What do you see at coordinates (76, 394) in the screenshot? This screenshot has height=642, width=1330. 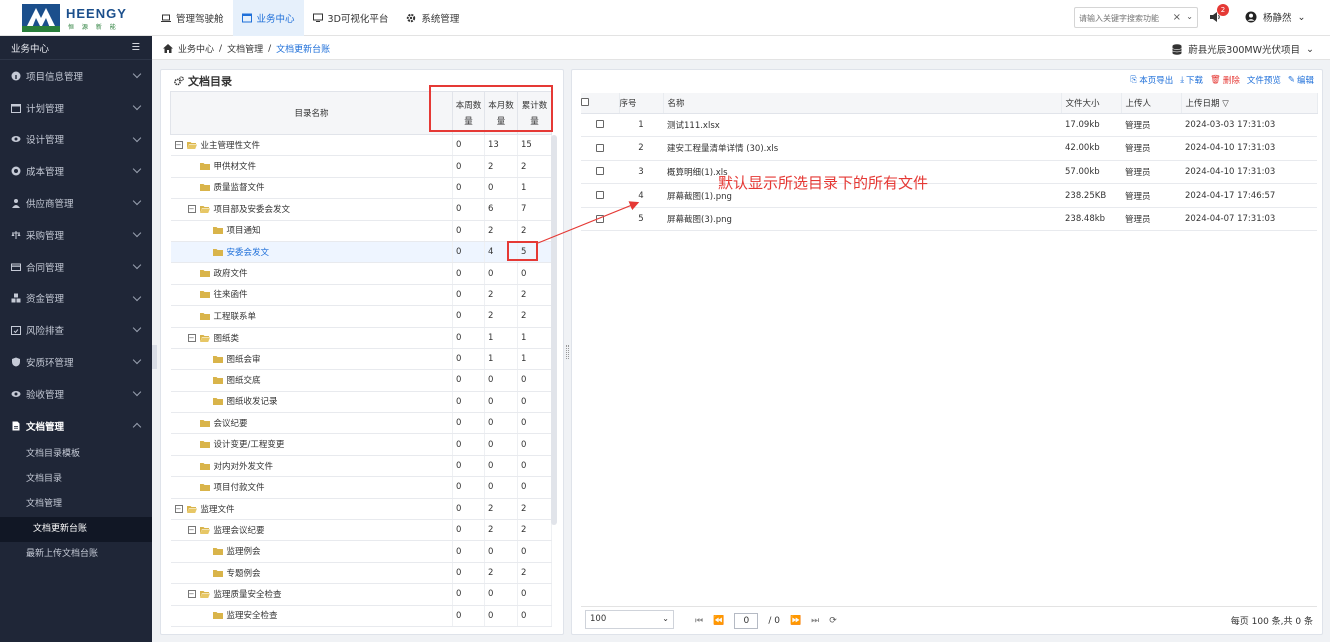 I see `sidebar-item-acceptance: 验收管理` at bounding box center [76, 394].